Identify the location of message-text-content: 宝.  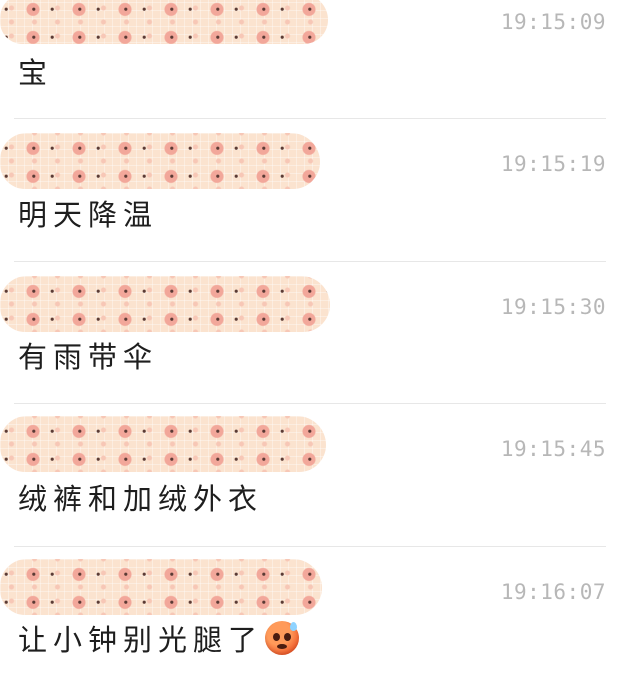
(36, 73).